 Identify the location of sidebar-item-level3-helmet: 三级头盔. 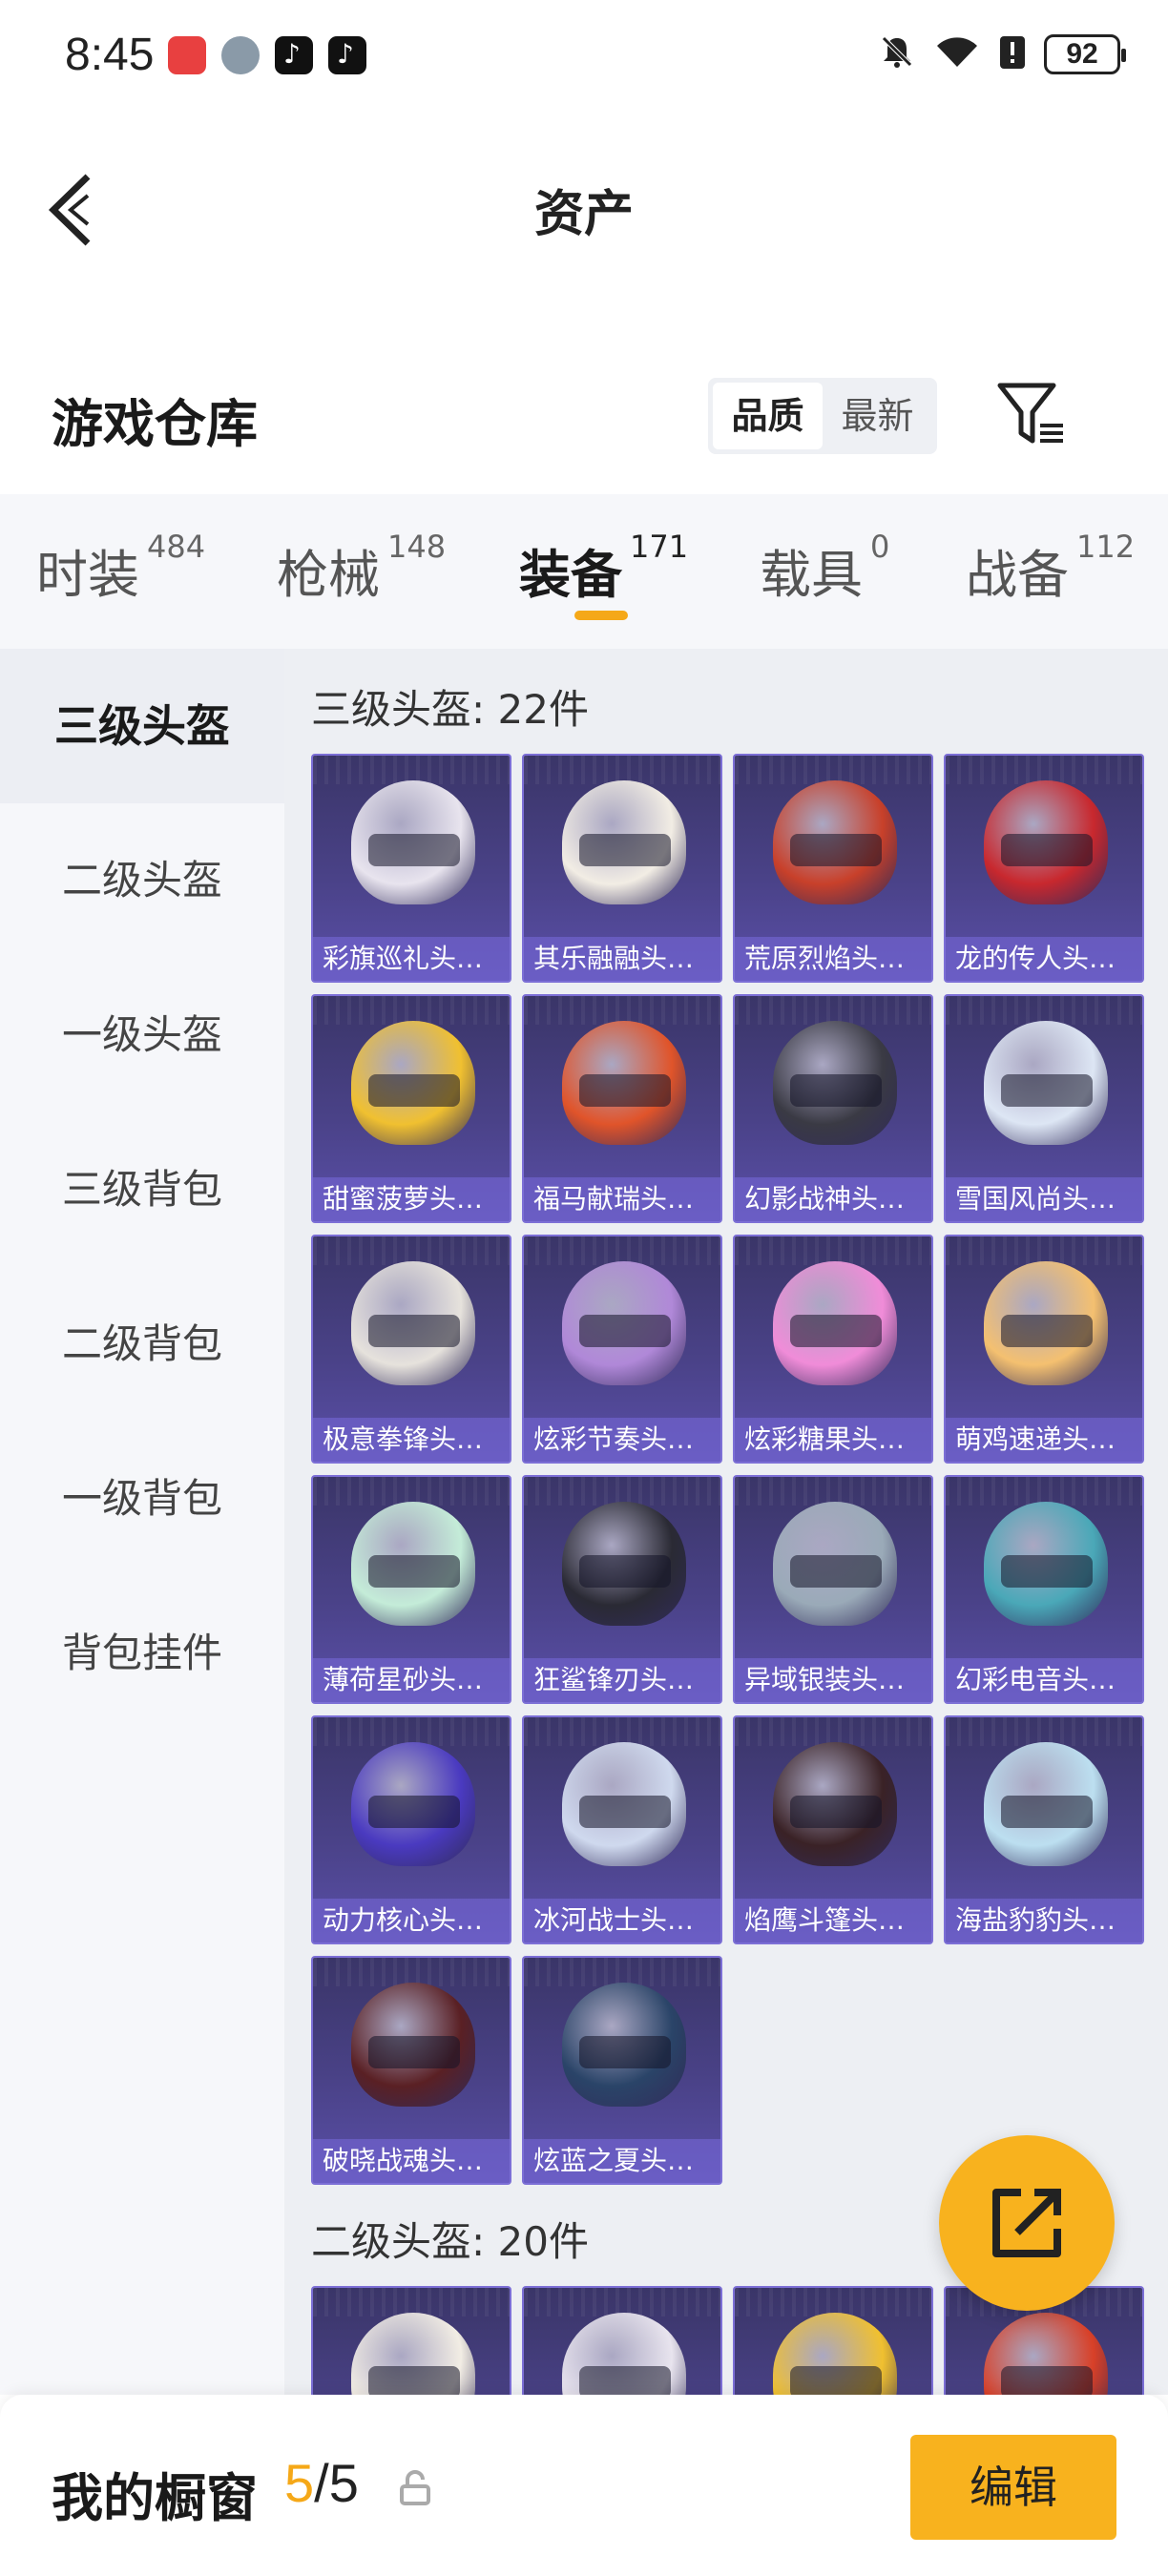
(142, 726).